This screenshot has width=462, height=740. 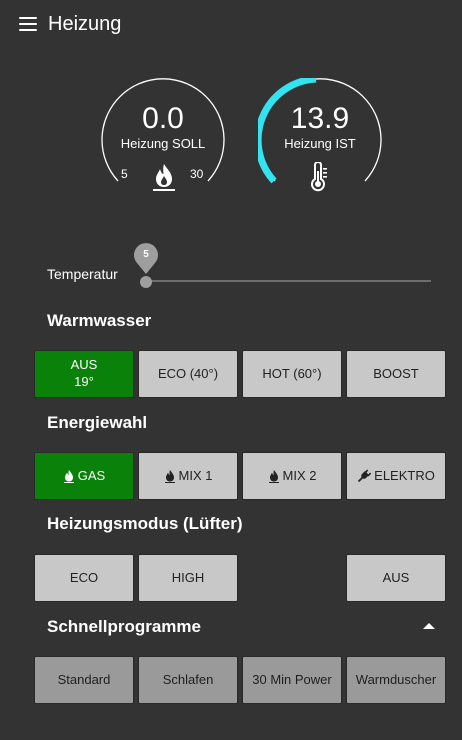 I want to click on warmwasser-aus-button: AUS 19°, so click(x=84, y=374).